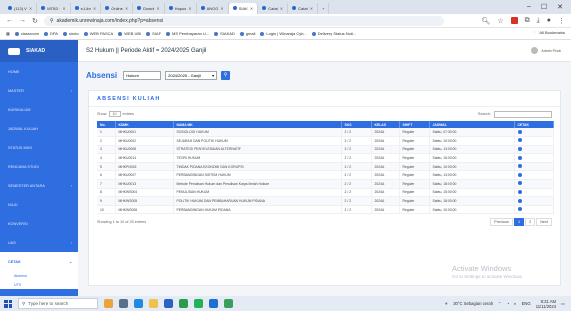  Describe the element at coordinates (529, 7) in the screenshot. I see `minimize-icon: –` at that location.